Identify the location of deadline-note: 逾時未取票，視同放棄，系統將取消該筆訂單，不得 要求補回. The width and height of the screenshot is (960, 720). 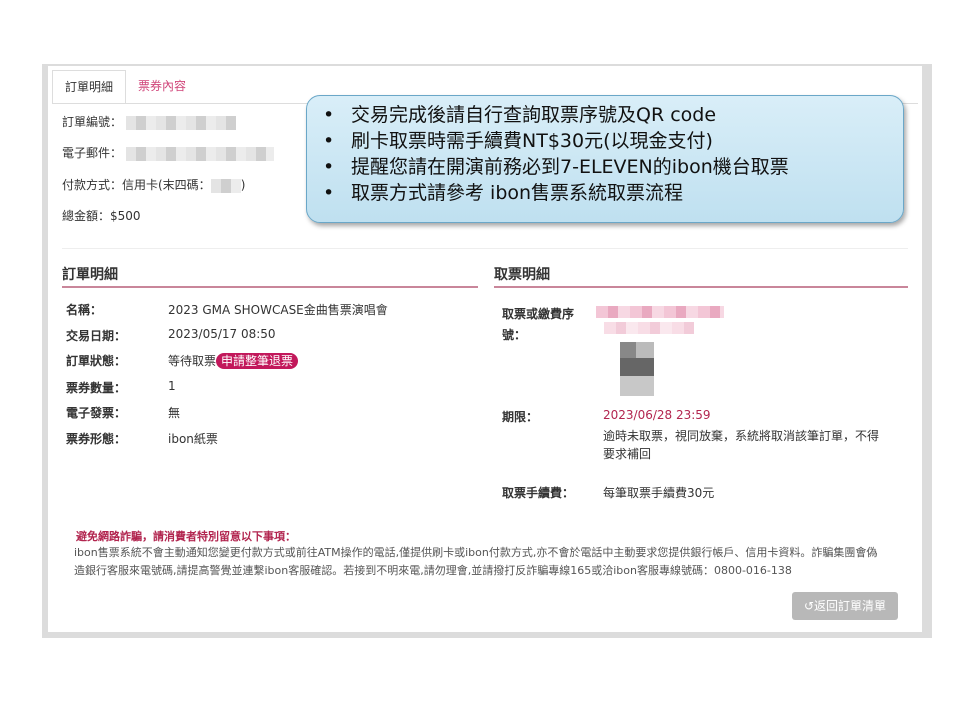
(741, 445).